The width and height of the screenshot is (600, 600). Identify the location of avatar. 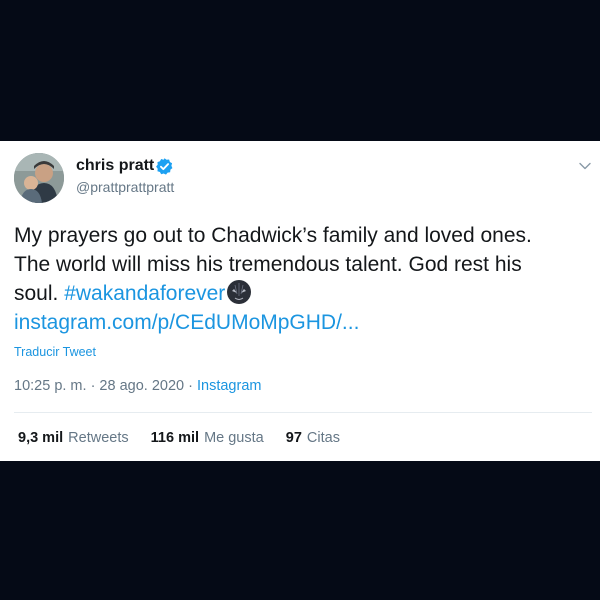
(39, 178).